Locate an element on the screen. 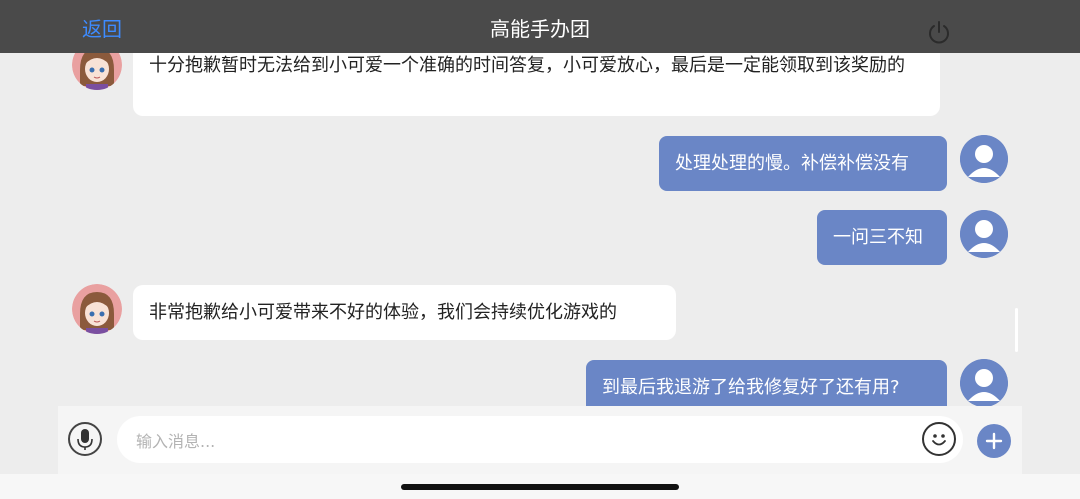  nav-header: 返回 高能手办团 is located at coordinates (540, 26).